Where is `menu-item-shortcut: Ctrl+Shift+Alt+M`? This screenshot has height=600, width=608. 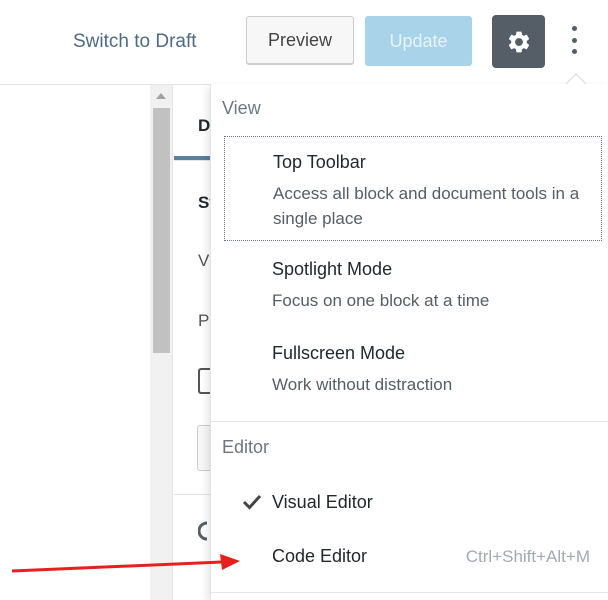 menu-item-shortcut: Ctrl+Shift+Alt+M is located at coordinates (527, 556).